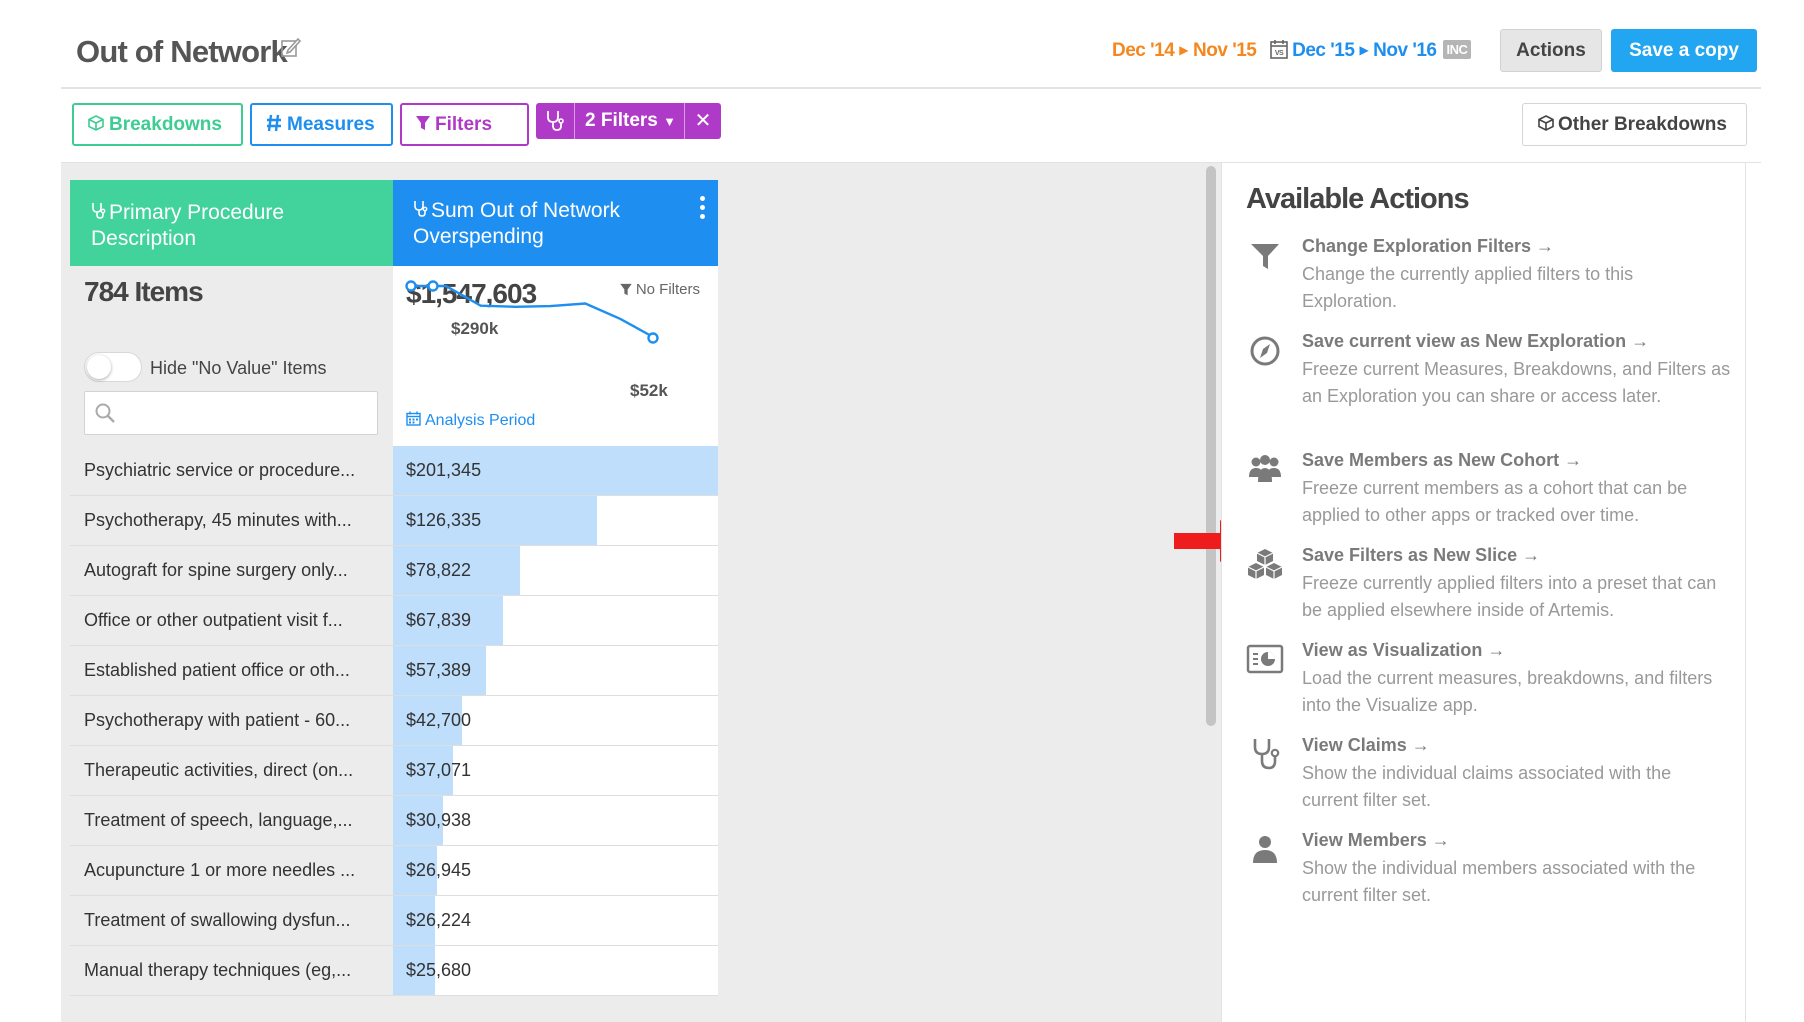 This screenshot has height=1022, width=1804. I want to click on save-copy-button: Save a copy, so click(1684, 50).